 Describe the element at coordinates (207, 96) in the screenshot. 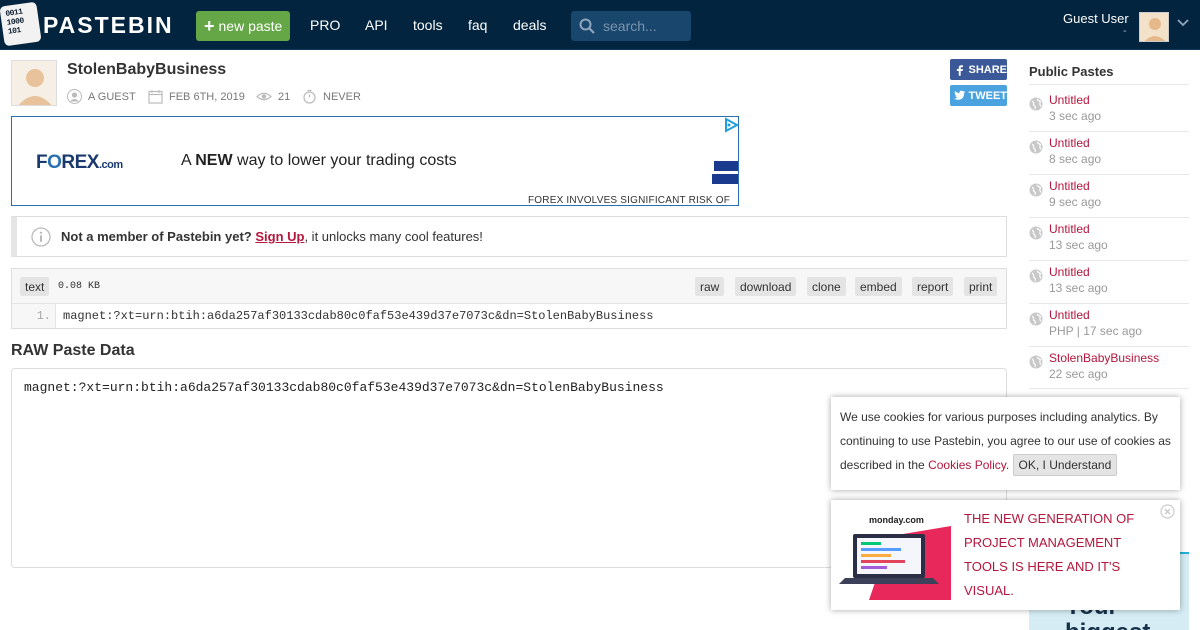

I see `paste-date-text: FEB 6TH, 2019` at that location.